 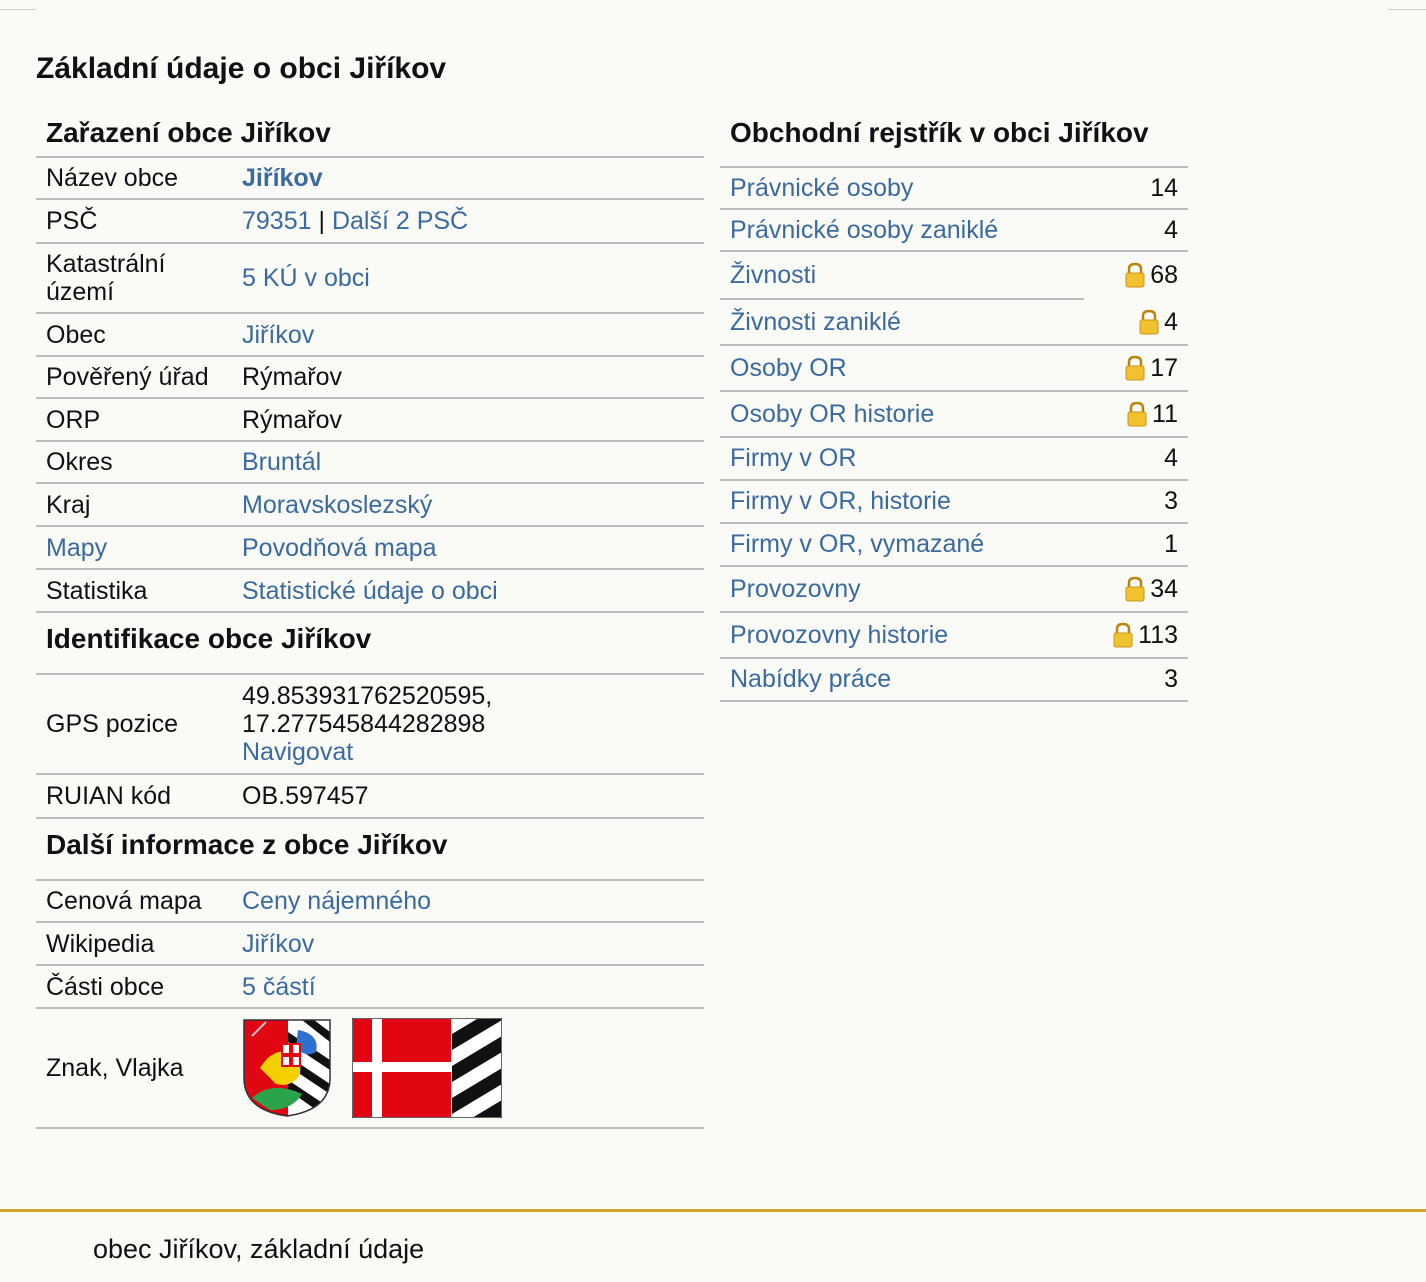 What do you see at coordinates (339, 548) in the screenshot?
I see `link-povodnova-mapa: Povodňová mapa` at bounding box center [339, 548].